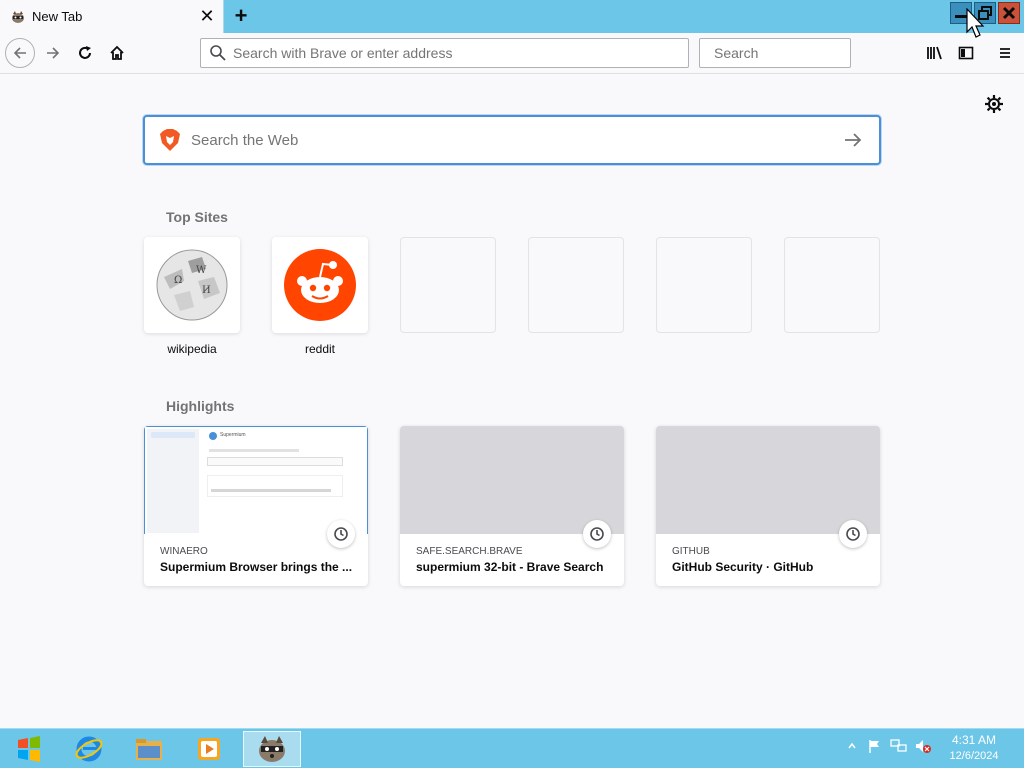 The image size is (1024, 768). What do you see at coordinates (233, 435) in the screenshot?
I see `preview-title: Supermium` at bounding box center [233, 435].